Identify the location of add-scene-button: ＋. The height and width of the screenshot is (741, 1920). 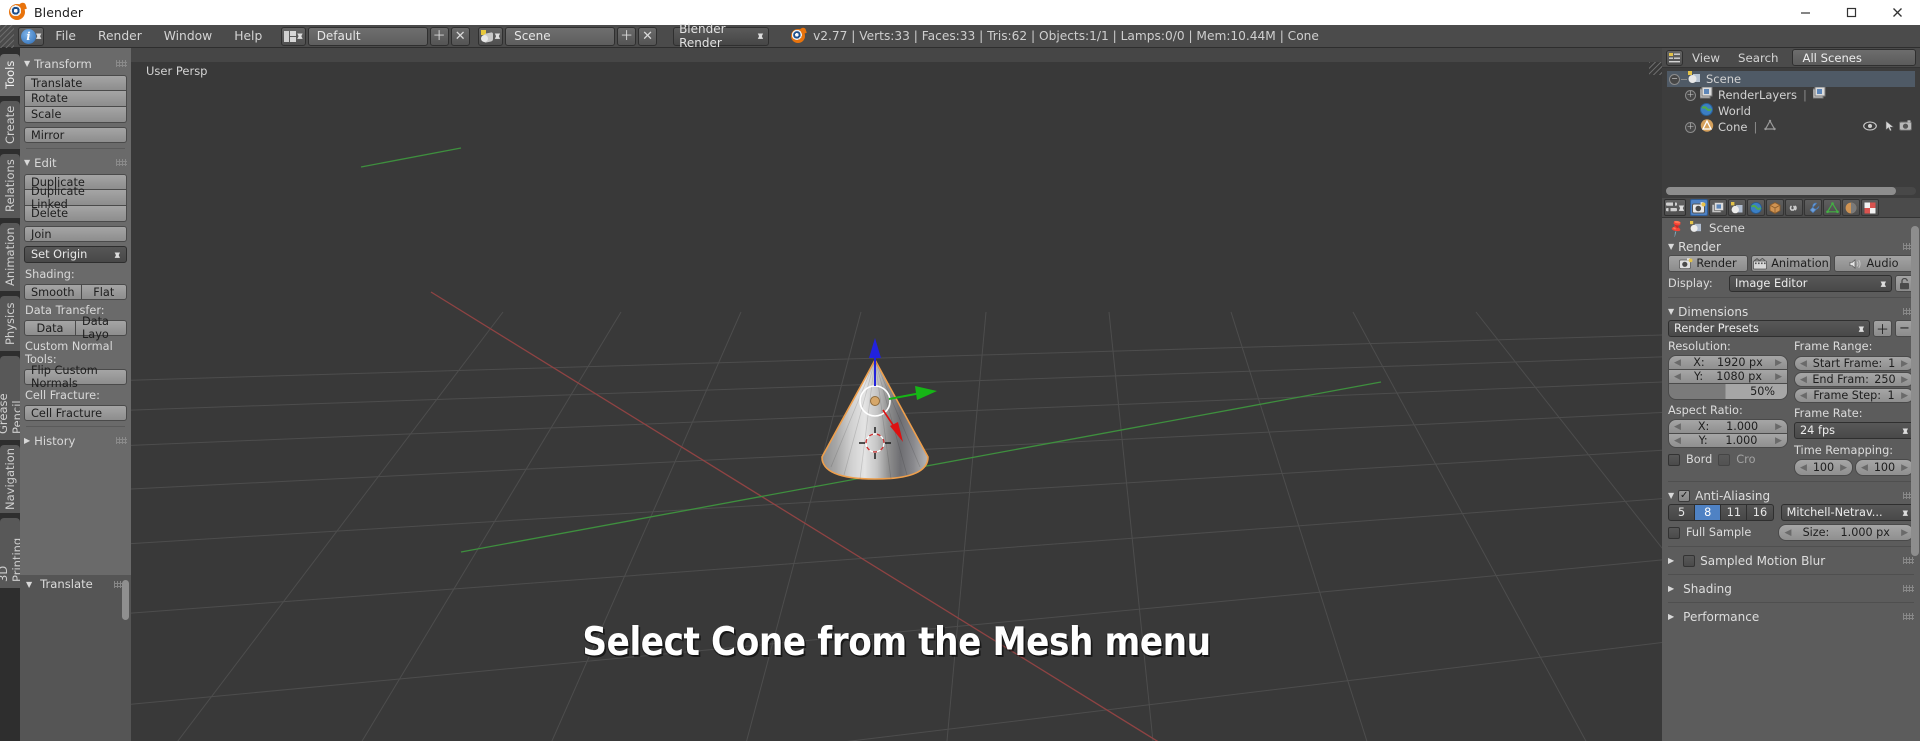
(627, 36).